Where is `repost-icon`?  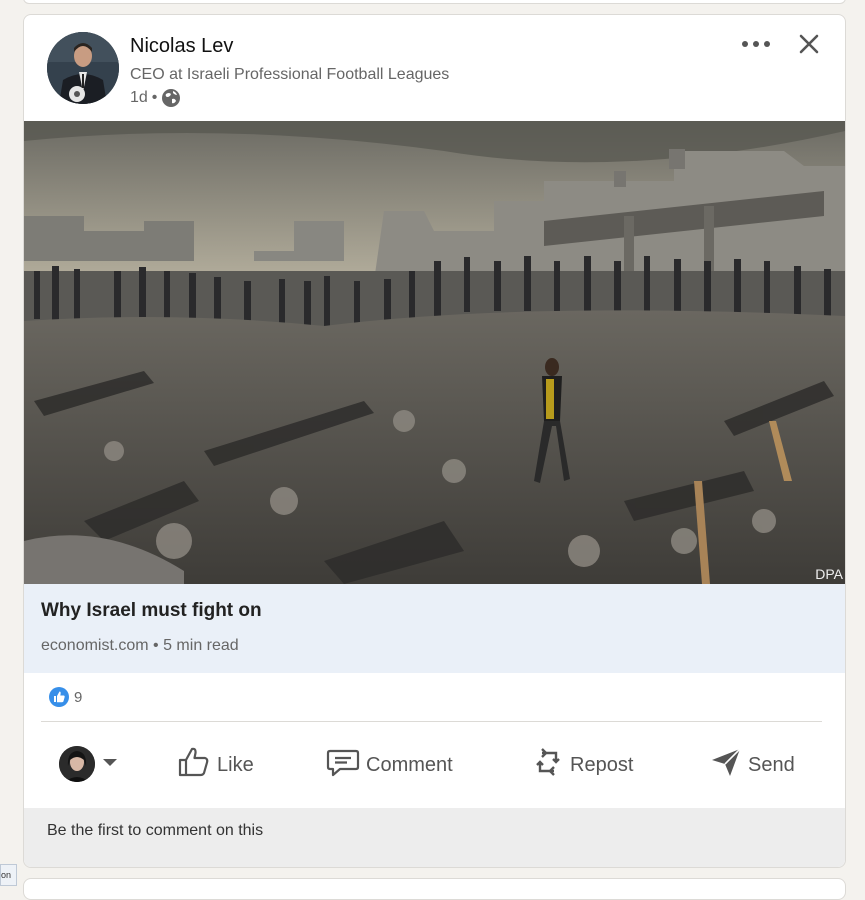 repost-icon is located at coordinates (548, 765).